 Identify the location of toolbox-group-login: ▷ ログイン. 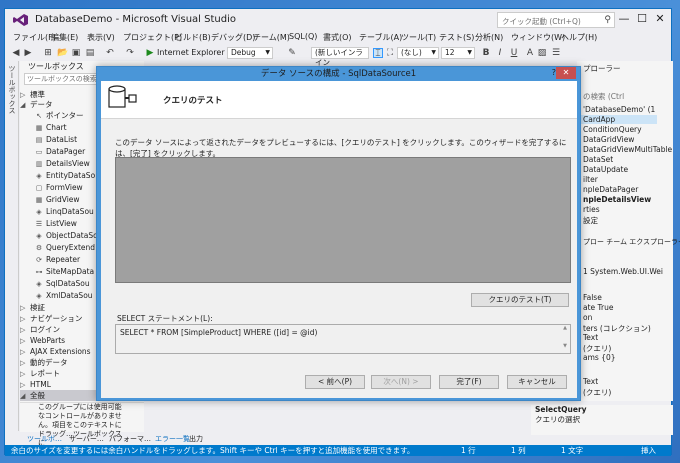
(40, 329).